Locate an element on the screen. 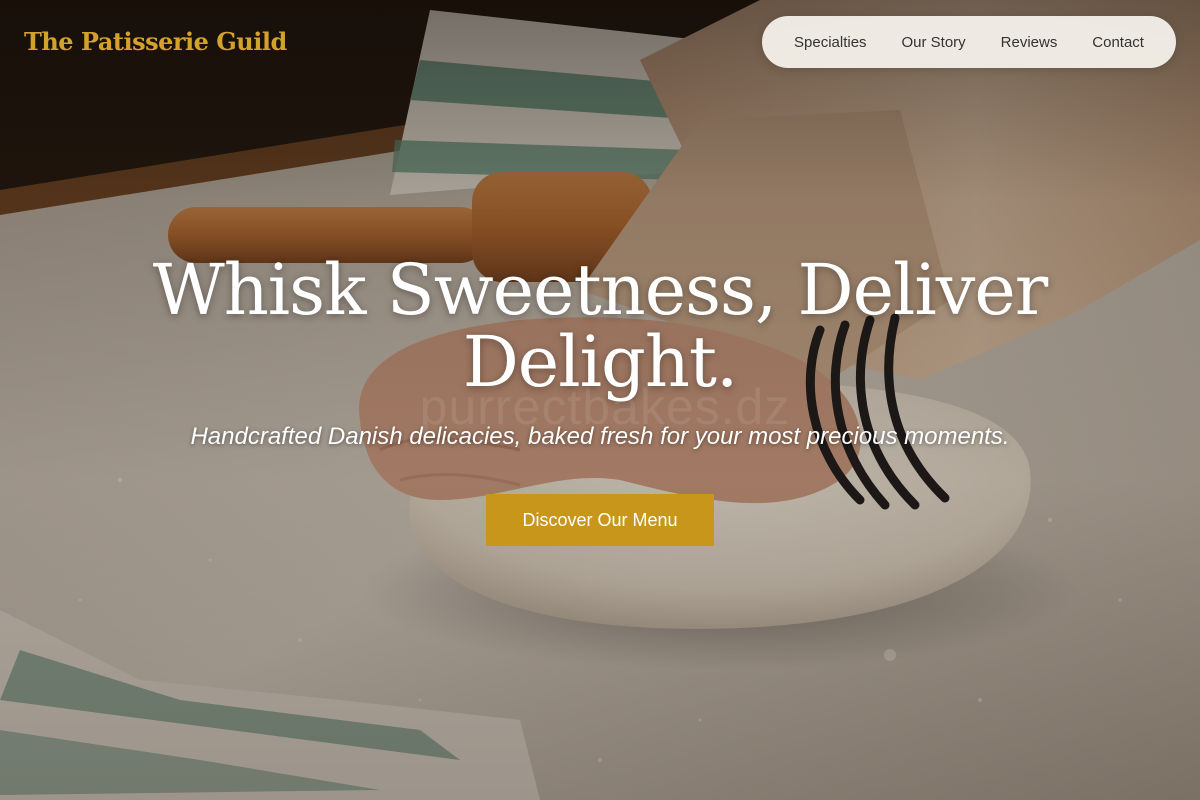 The width and height of the screenshot is (1200, 800). nav-item-contact: Contact is located at coordinates (1118, 42).